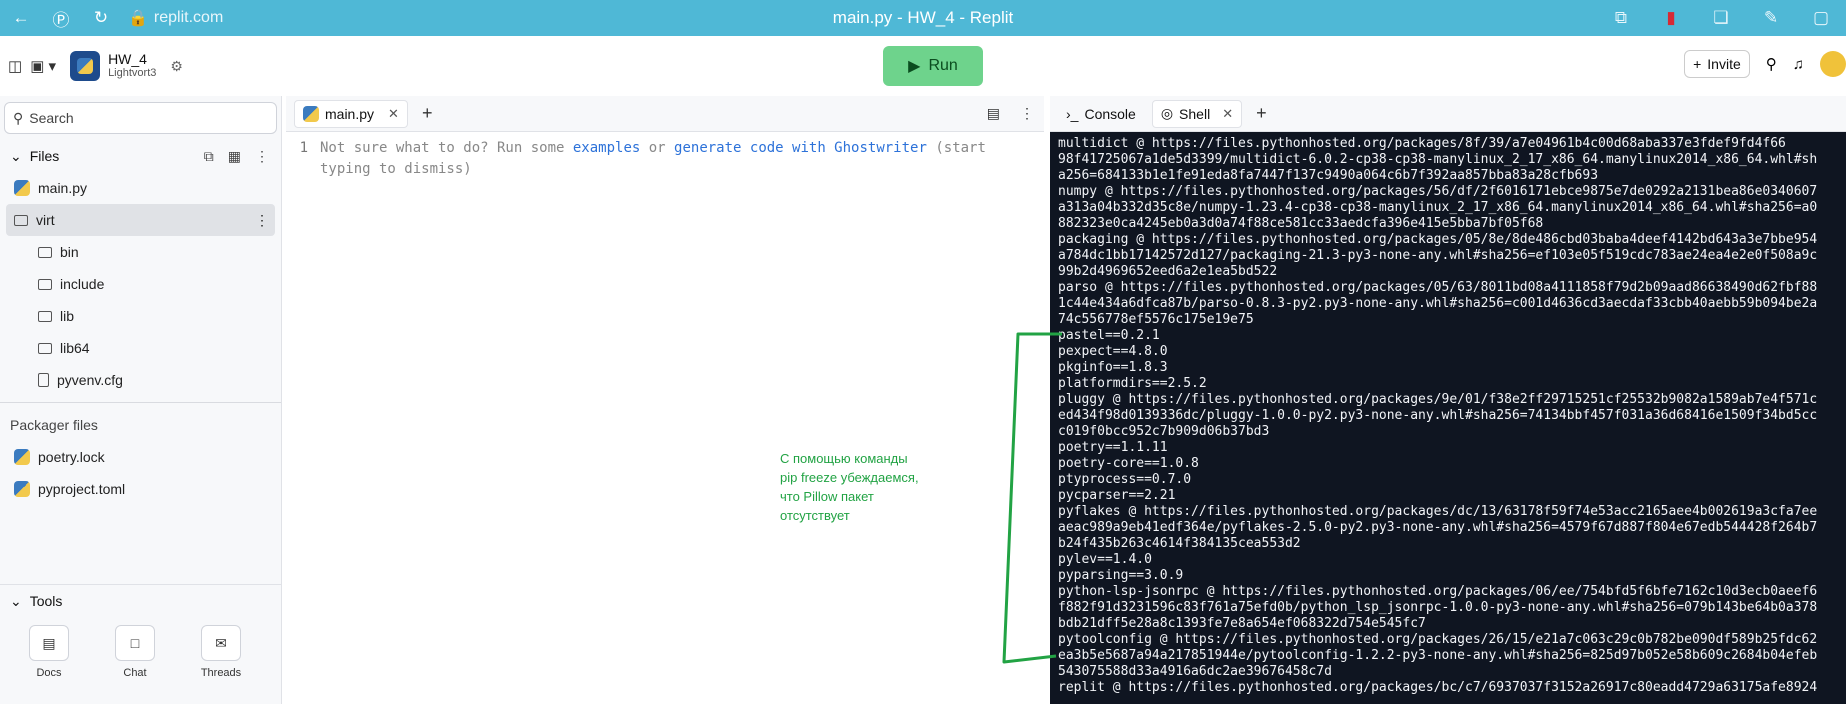 Image resolution: width=1846 pixels, height=704 pixels. Describe the element at coordinates (69, 252) in the screenshot. I see `file-label: bin` at that location.